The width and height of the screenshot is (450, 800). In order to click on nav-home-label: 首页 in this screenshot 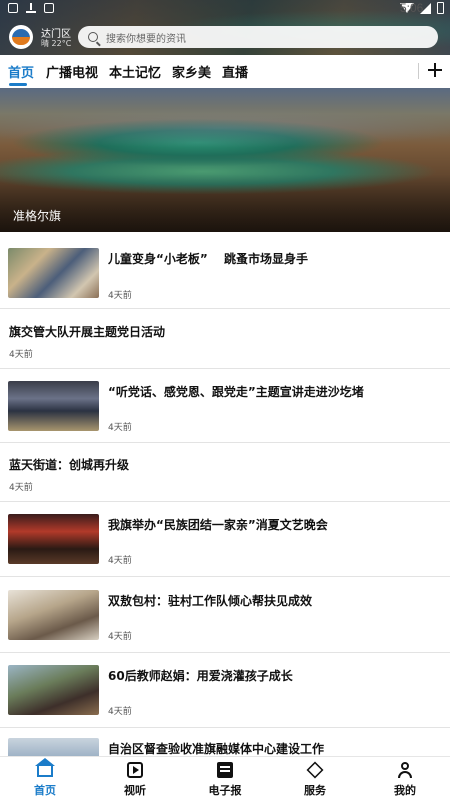, I will do `click(45, 790)`.